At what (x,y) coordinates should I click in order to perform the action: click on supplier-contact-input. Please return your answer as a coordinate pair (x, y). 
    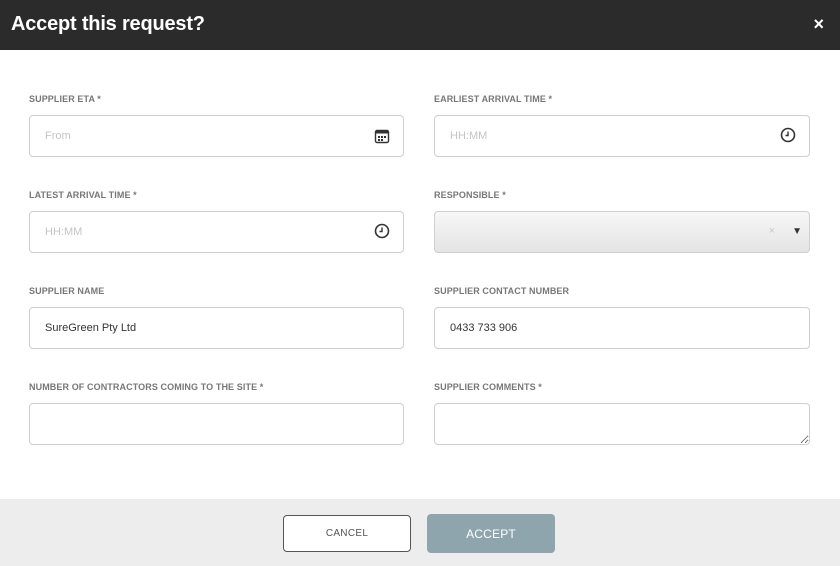
    Looking at the image, I should click on (622, 328).